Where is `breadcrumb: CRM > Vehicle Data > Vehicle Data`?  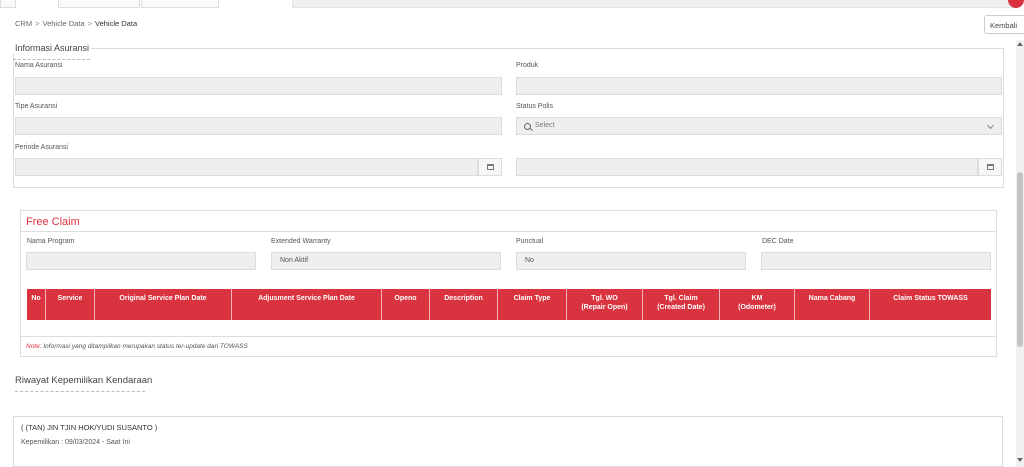
breadcrumb: CRM > Vehicle Data > Vehicle Data is located at coordinates (76, 23).